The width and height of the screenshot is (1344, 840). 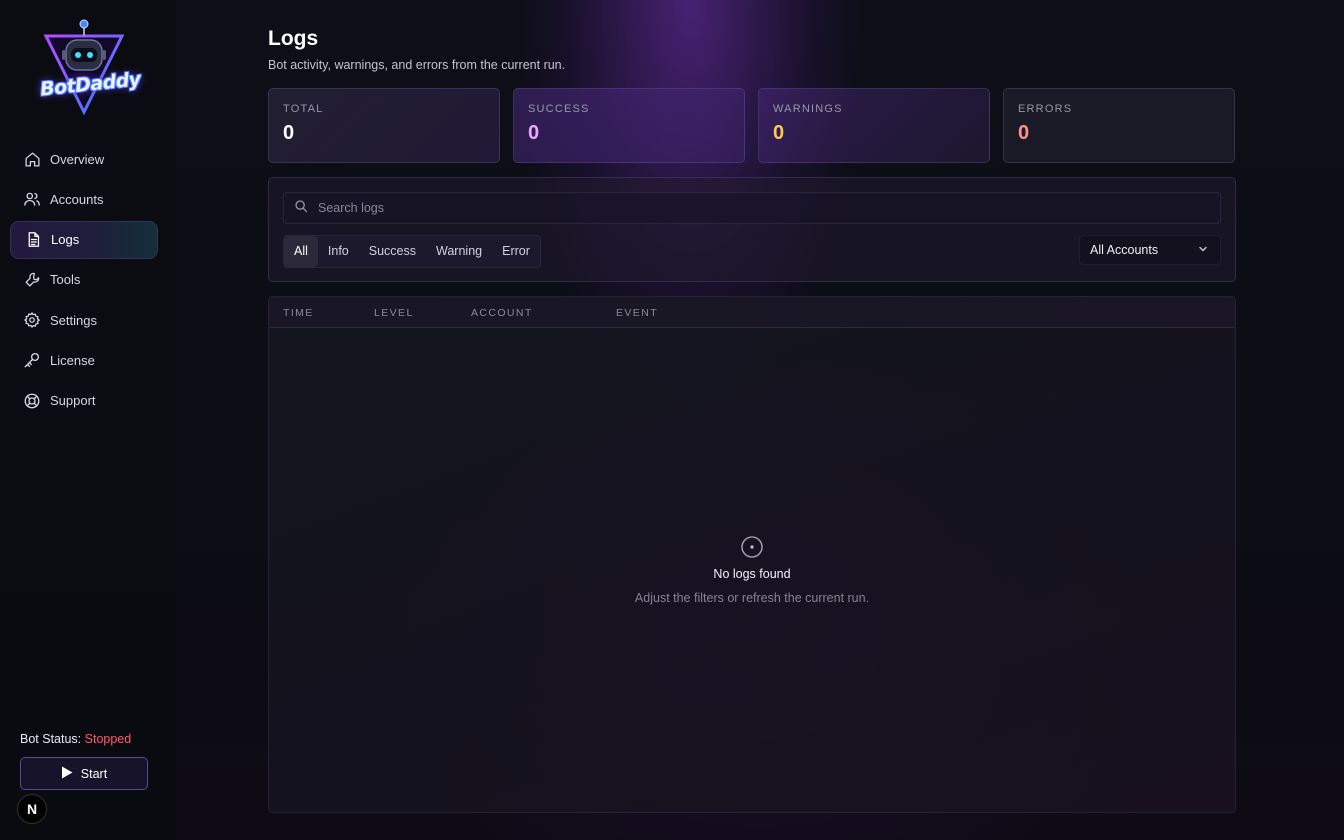 What do you see at coordinates (72, 360) in the screenshot?
I see `sidebar-item-label: License` at bounding box center [72, 360].